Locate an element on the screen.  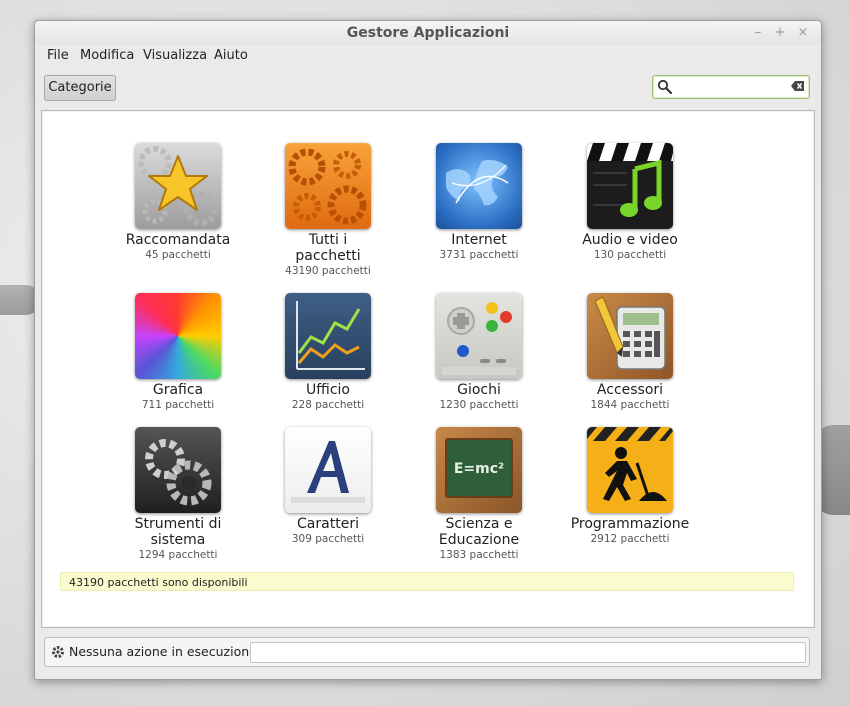
category-ufficio: Ufficio 228 pacchetti is located at coordinates (328, 352).